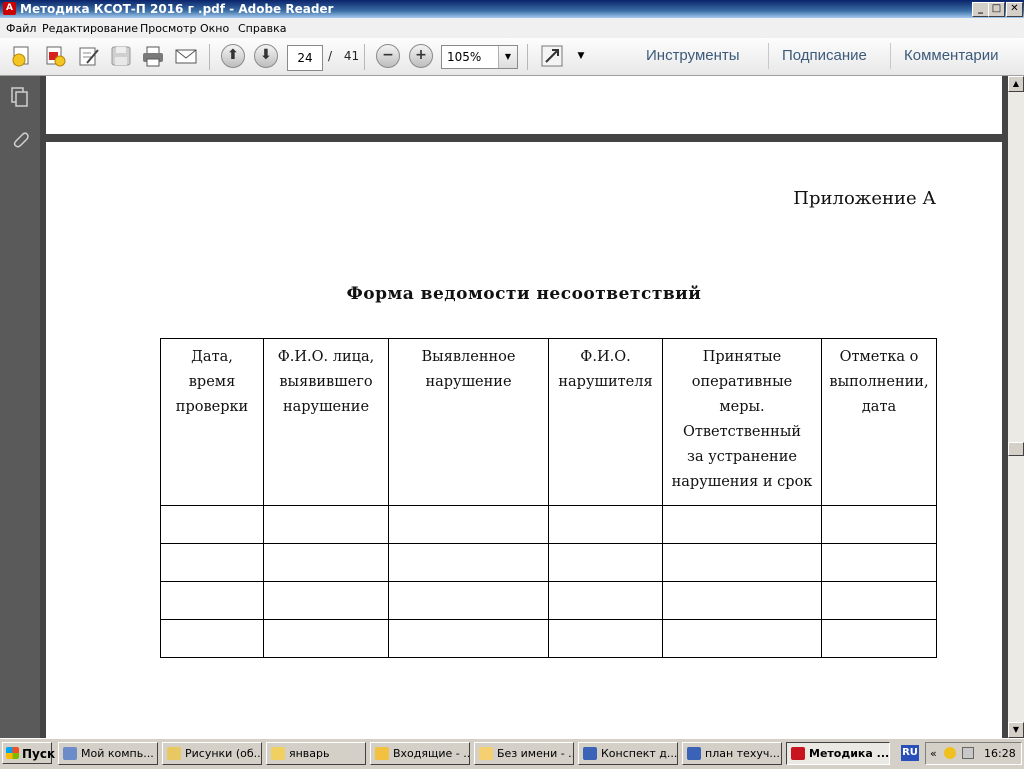 This screenshot has height=769, width=1024. I want to click on close-button: ✕, so click(1014, 9).